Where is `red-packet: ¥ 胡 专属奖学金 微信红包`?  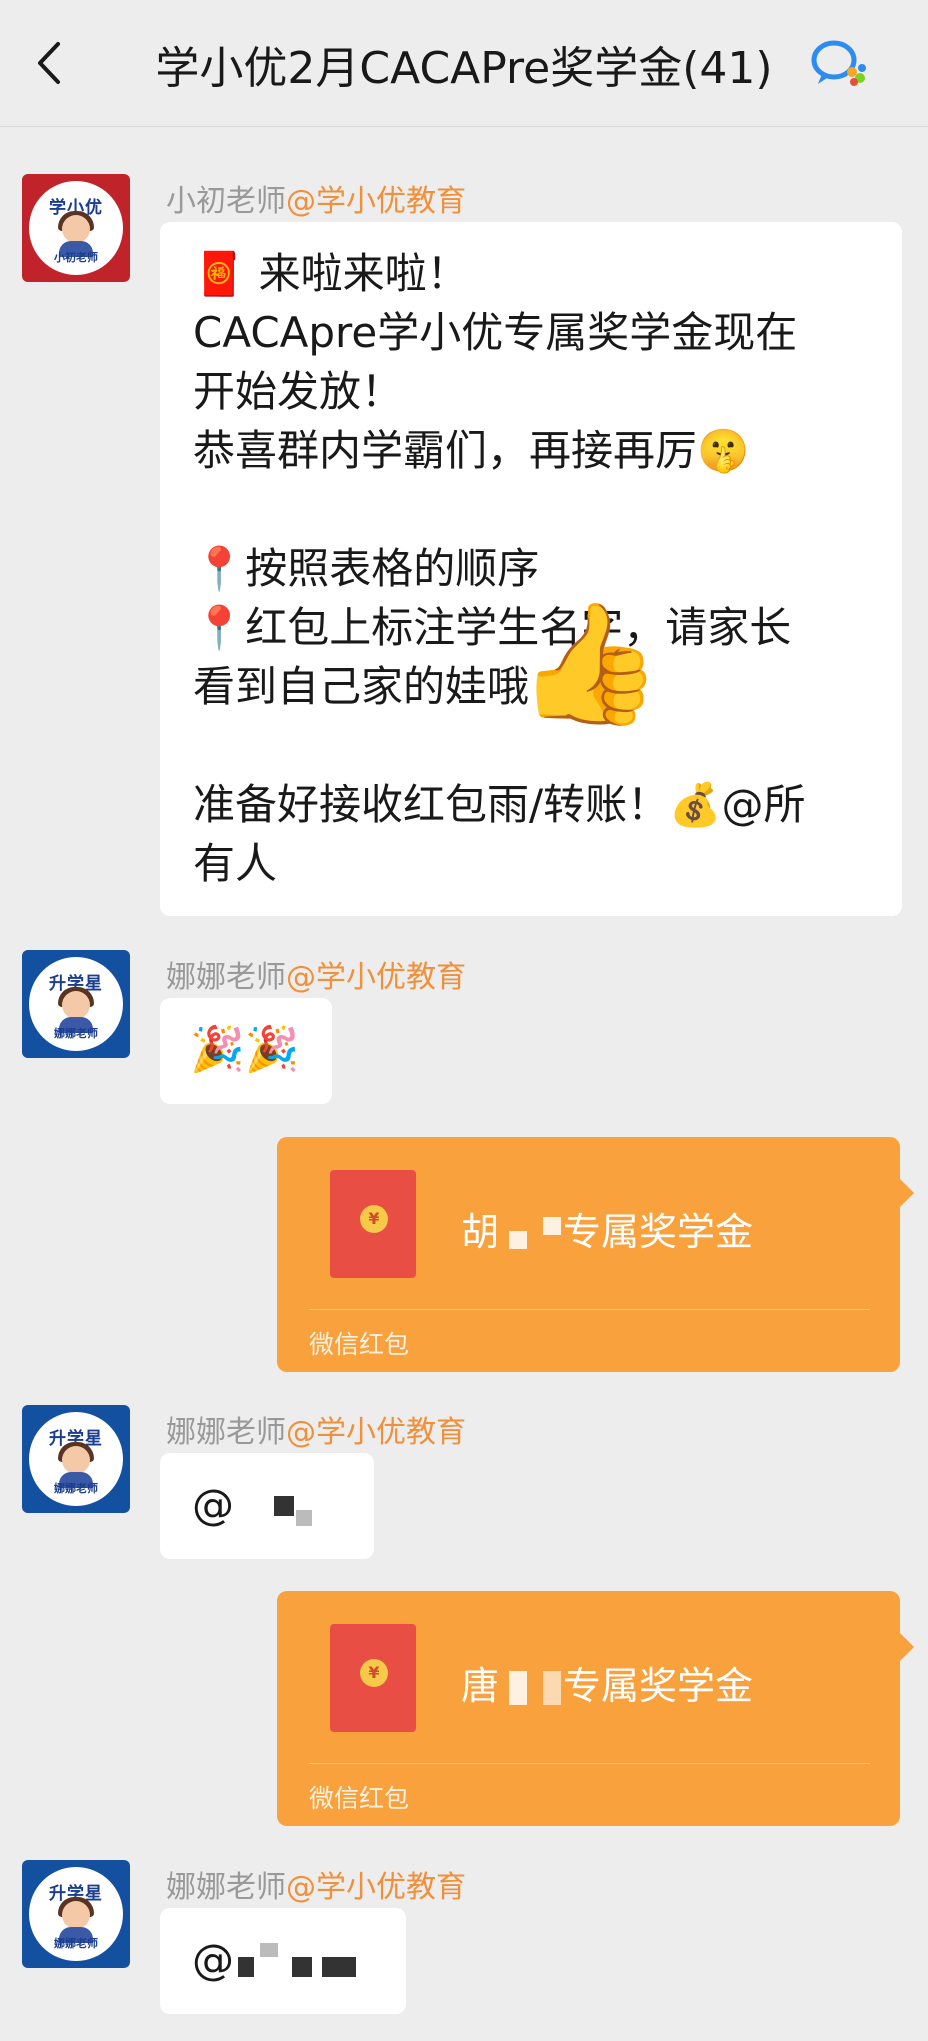 red-packet: ¥ 胡 专属奖学金 微信红包 is located at coordinates (595, 1254).